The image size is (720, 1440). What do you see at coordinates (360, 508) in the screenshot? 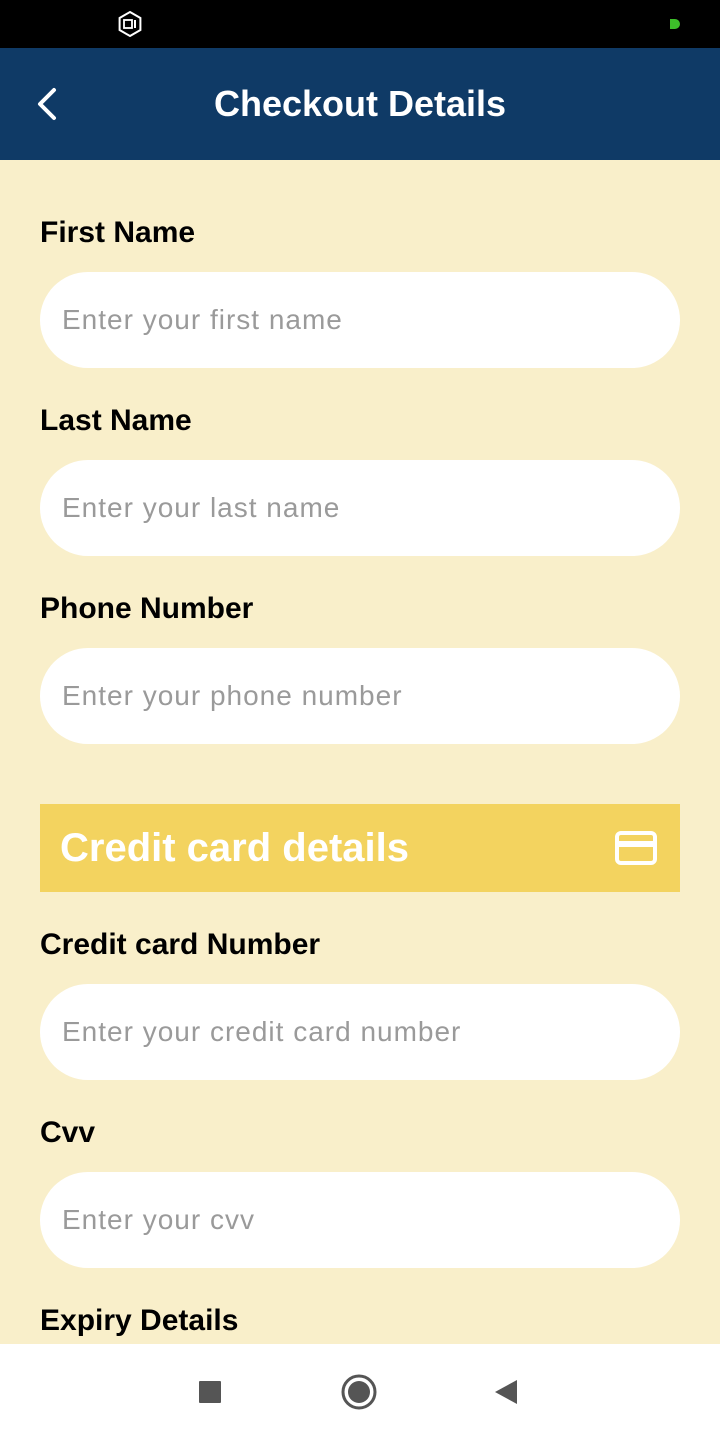
I see `last-name-input` at bounding box center [360, 508].